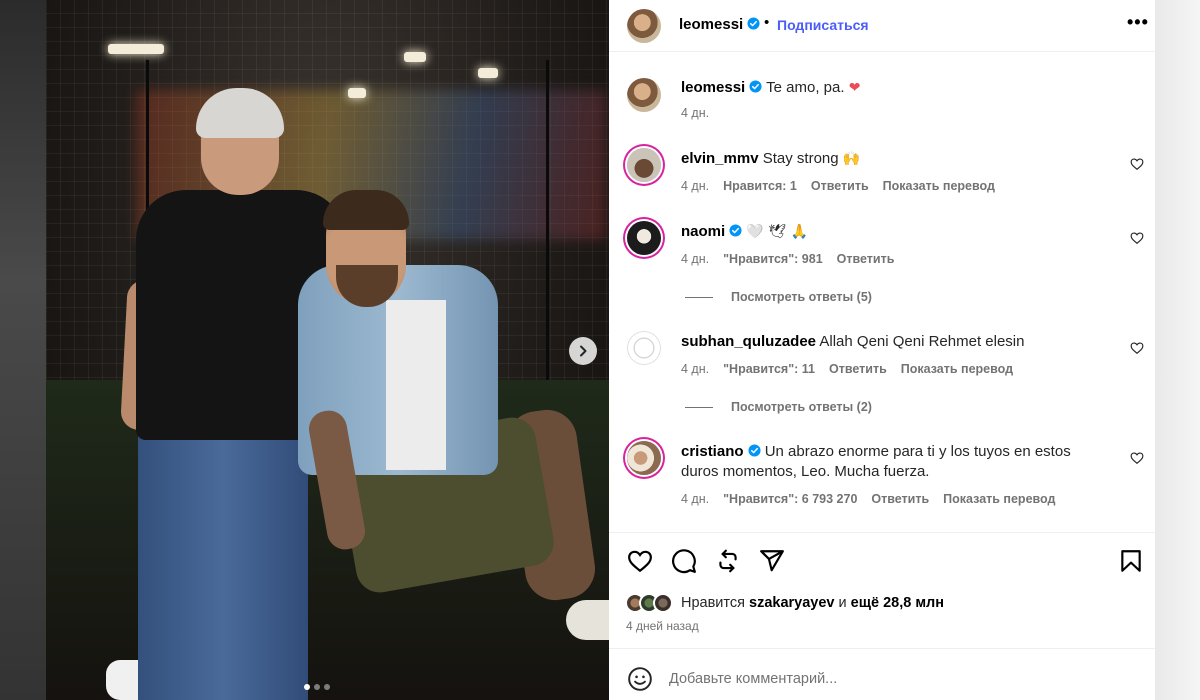  I want to click on person-father-jeans, so click(223, 562).